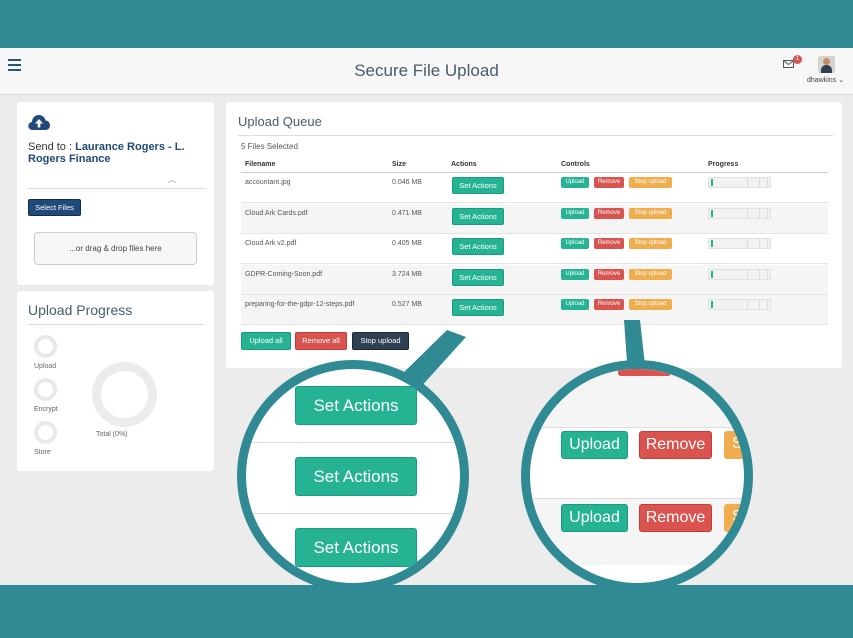  Describe the element at coordinates (637, 476) in the screenshot. I see `magnifier-right: Upload Remove S Upload Remove S` at that location.